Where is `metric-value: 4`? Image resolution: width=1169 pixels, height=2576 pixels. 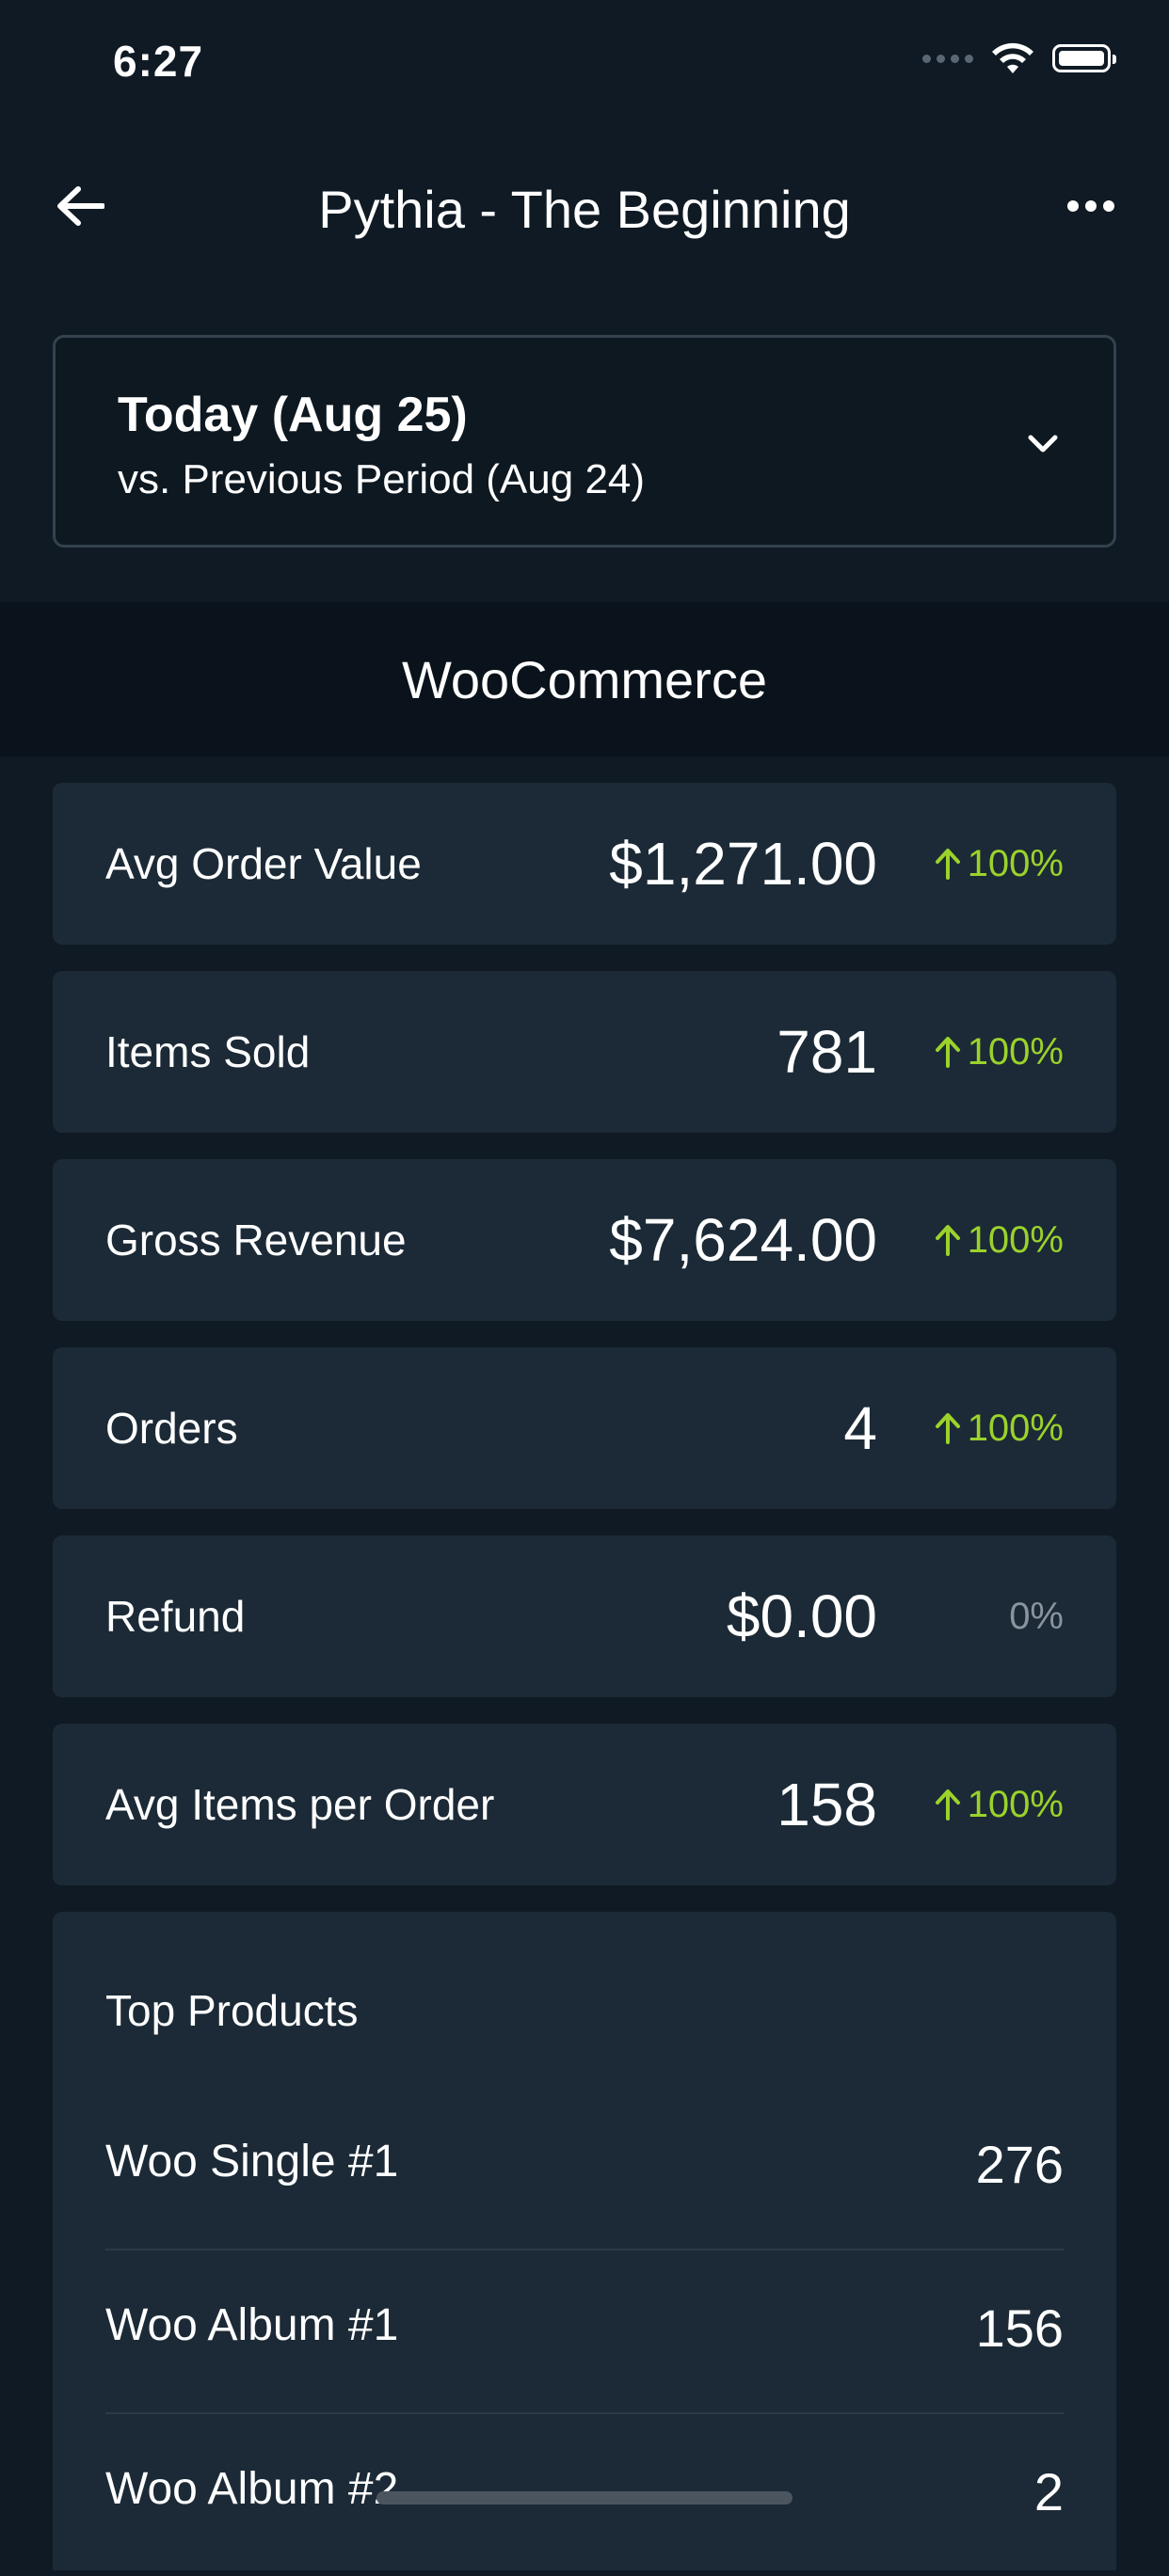
metric-value: 4 is located at coordinates (860, 1428).